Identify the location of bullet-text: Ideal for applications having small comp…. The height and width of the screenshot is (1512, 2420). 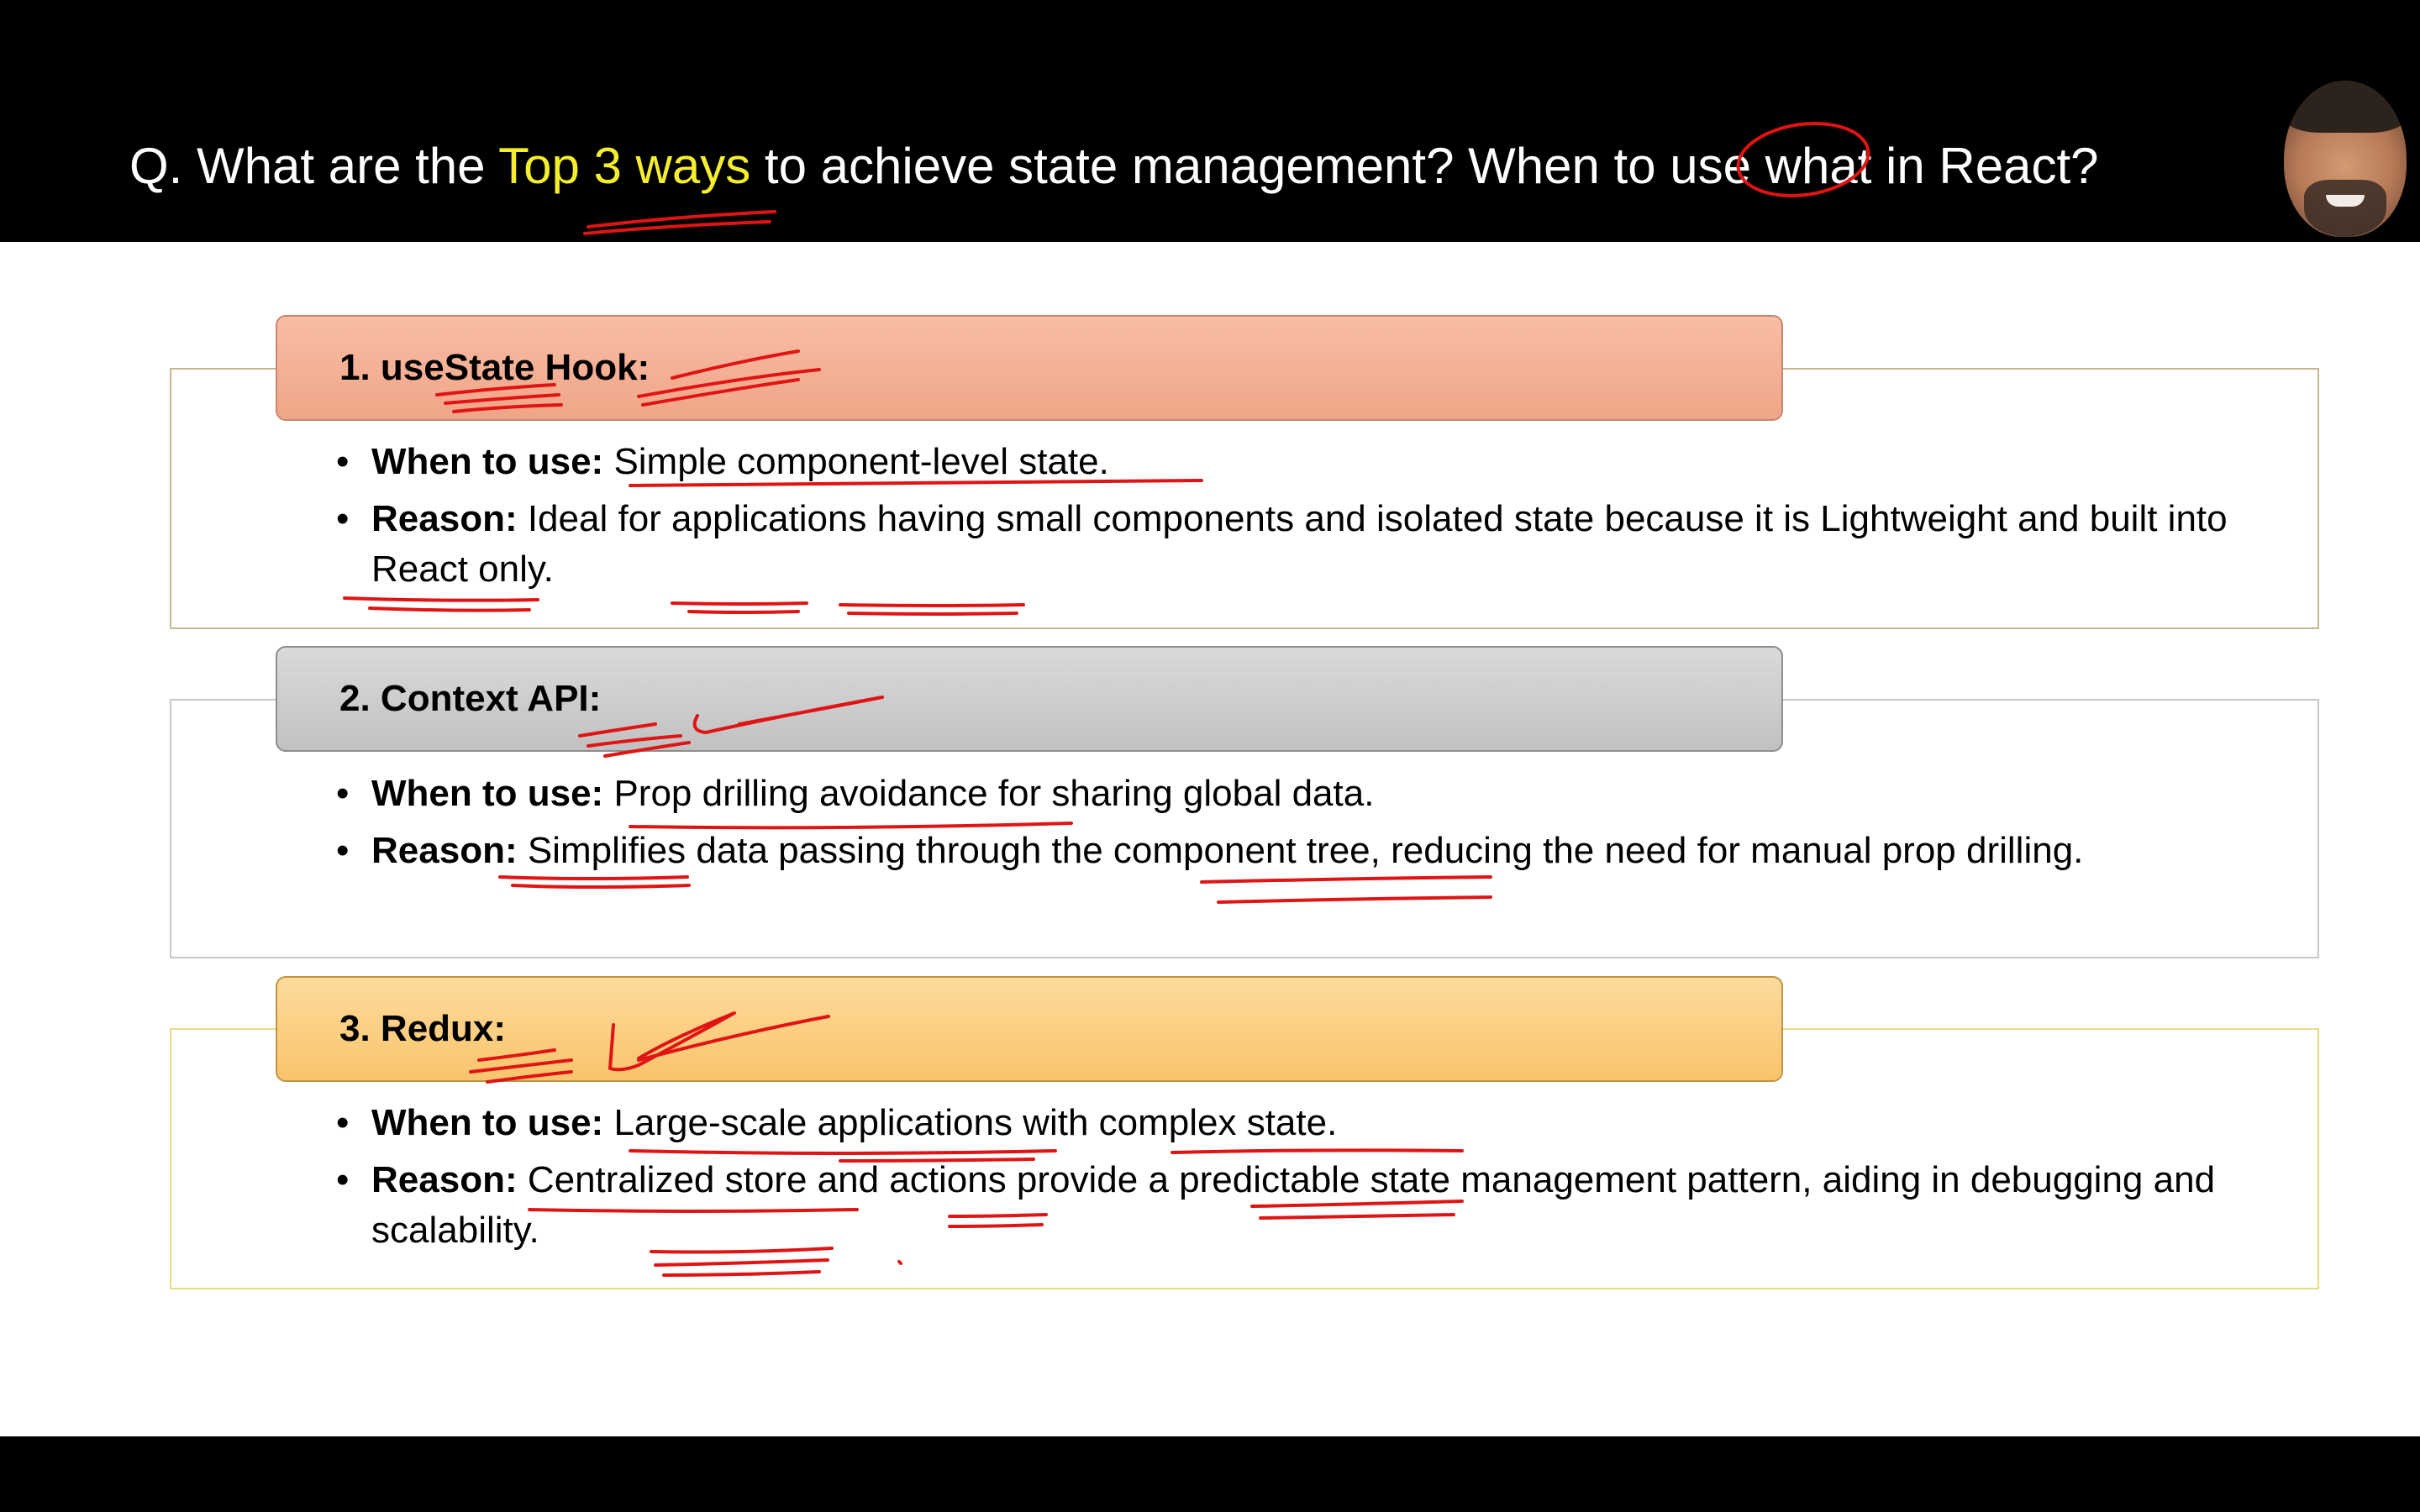
(1299, 544).